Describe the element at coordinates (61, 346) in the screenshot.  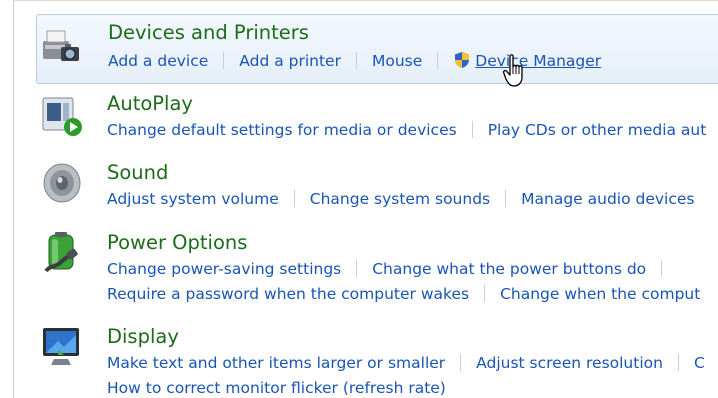
I see `monitor-icon` at that location.